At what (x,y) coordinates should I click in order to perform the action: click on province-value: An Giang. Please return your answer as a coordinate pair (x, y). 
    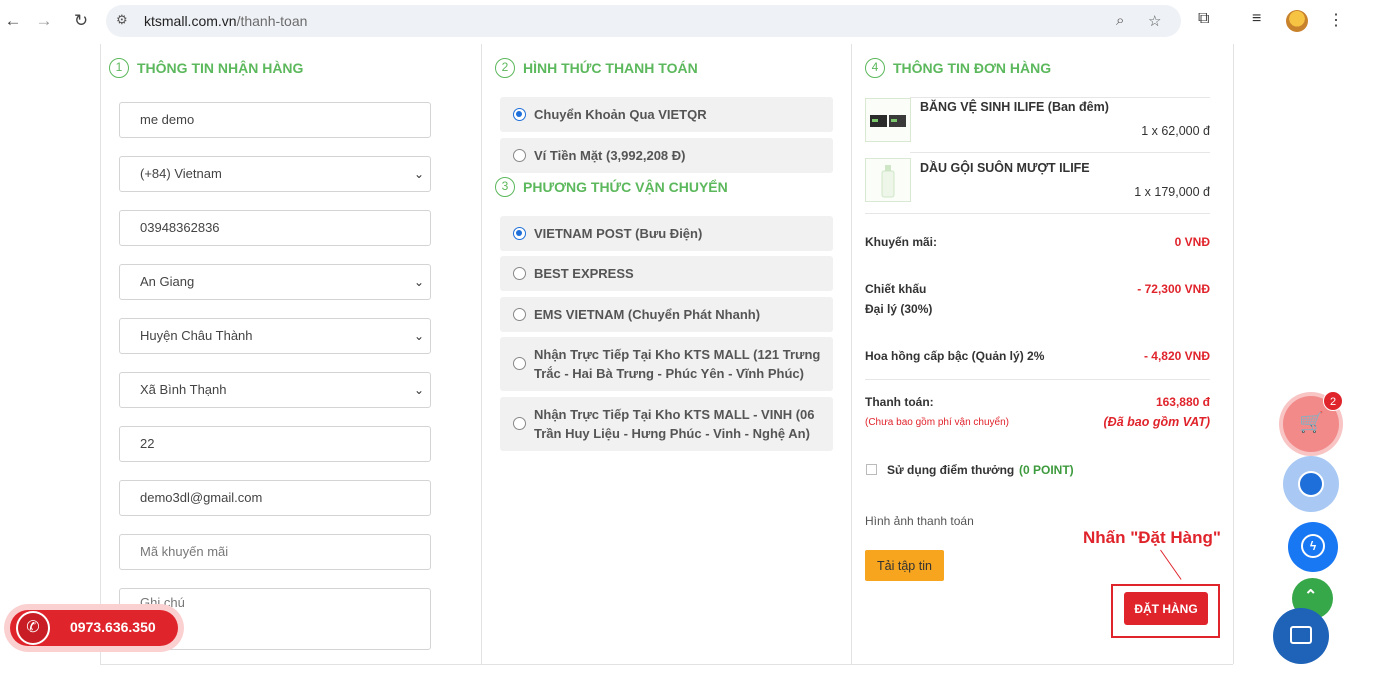
    Looking at the image, I should click on (167, 281).